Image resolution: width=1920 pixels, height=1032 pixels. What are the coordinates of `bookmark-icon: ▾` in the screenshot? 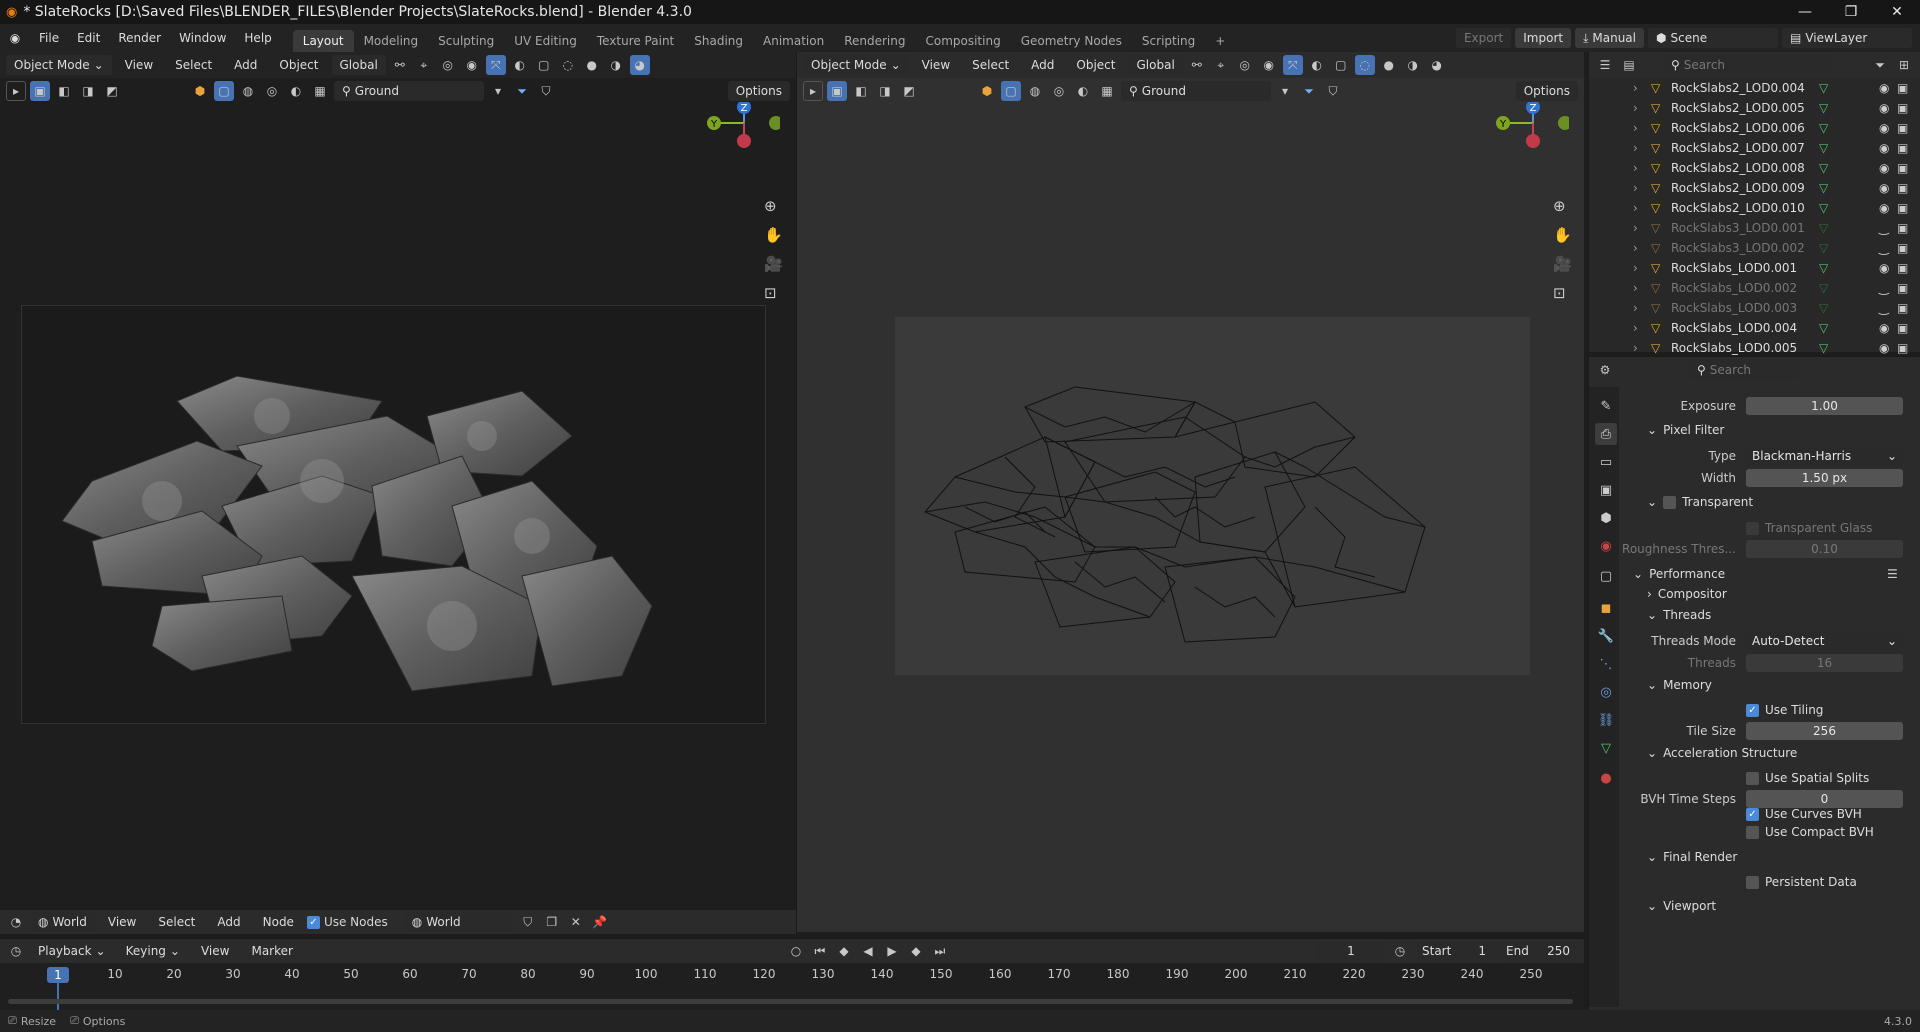 It's located at (498, 91).